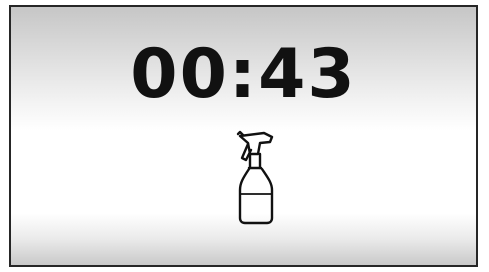 This screenshot has width=489, height=272. Describe the element at coordinates (243, 74) in the screenshot. I see `timer-display: 00:43` at that location.